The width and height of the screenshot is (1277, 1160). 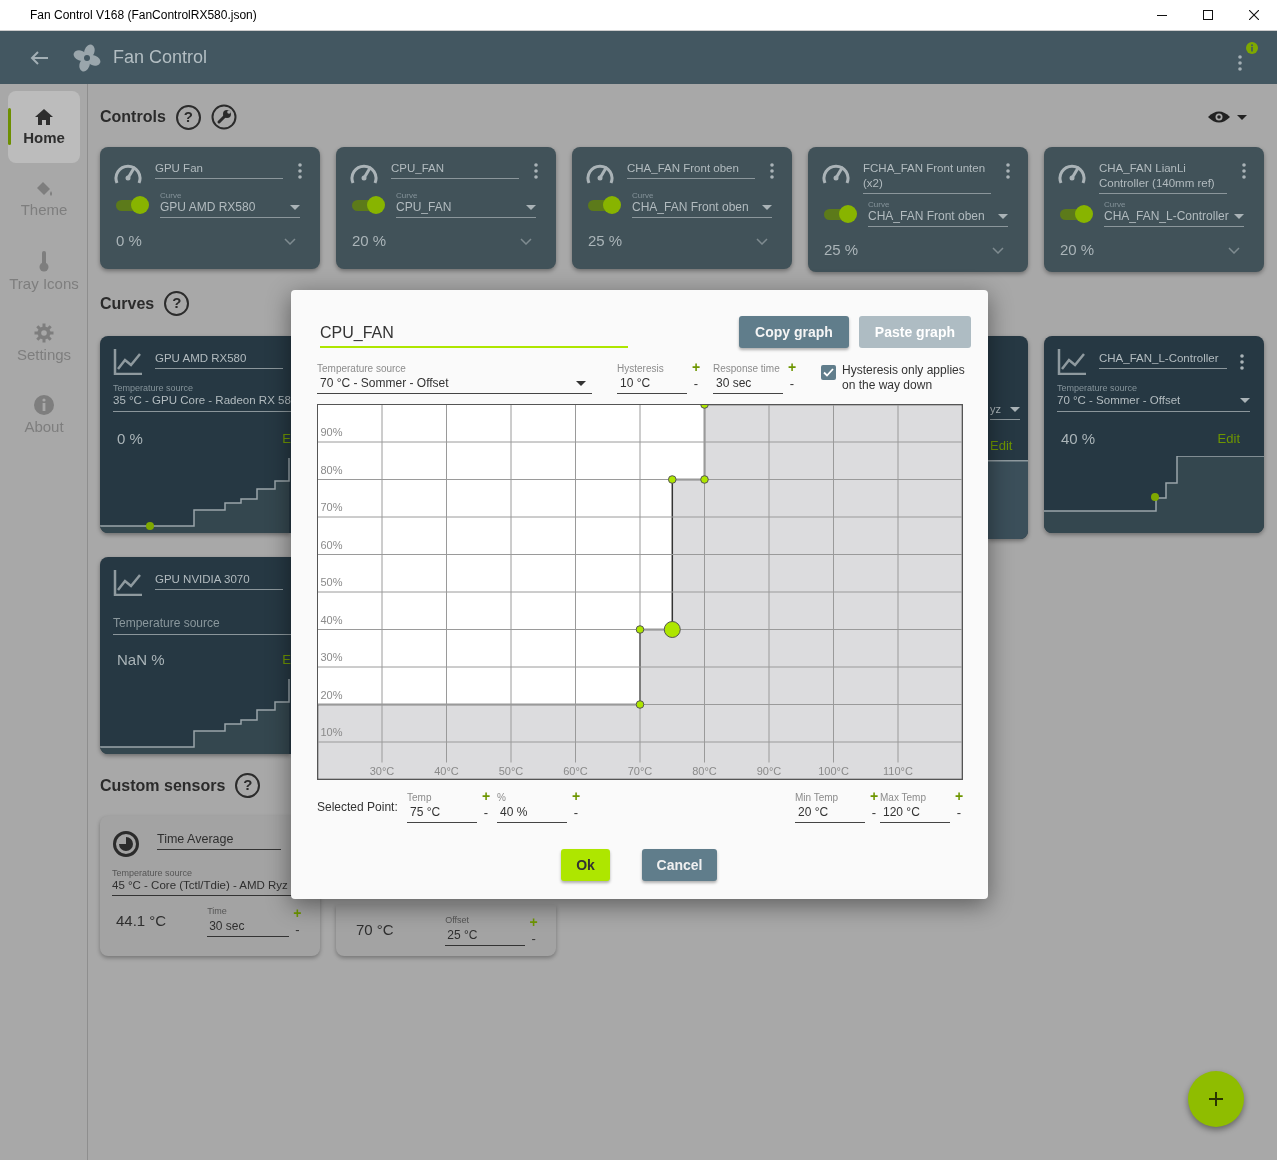 I want to click on temperature-source-dropdown: yz, so click(x=1005, y=410).